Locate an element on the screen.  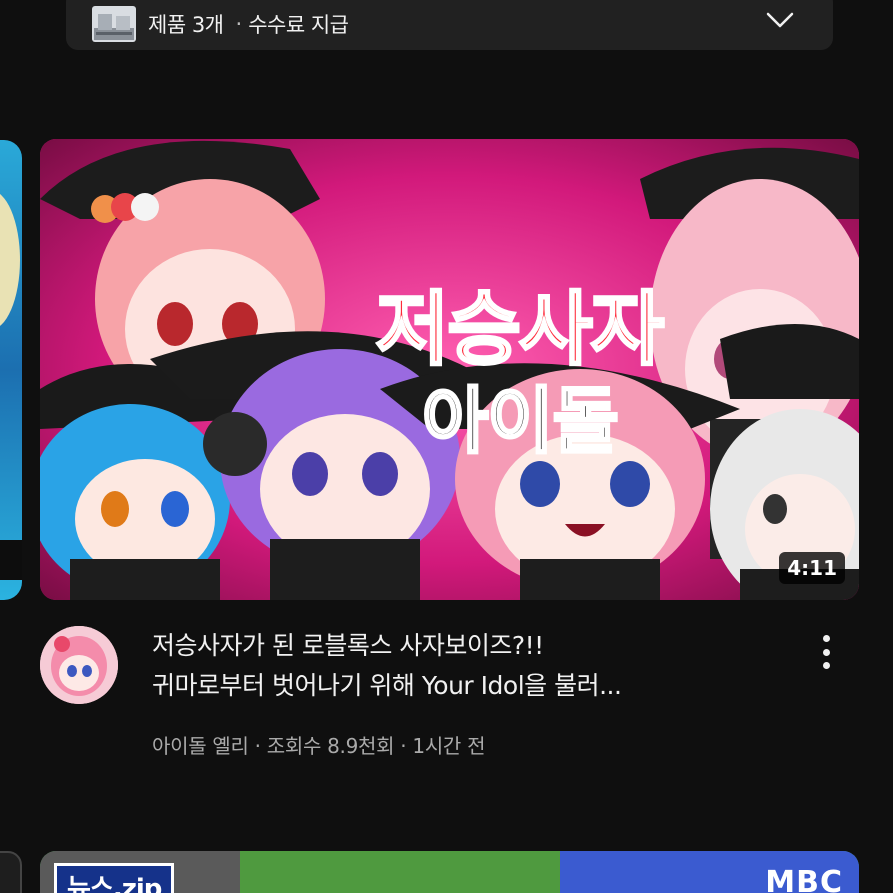
chevron-down-icon is located at coordinates (780, 20).